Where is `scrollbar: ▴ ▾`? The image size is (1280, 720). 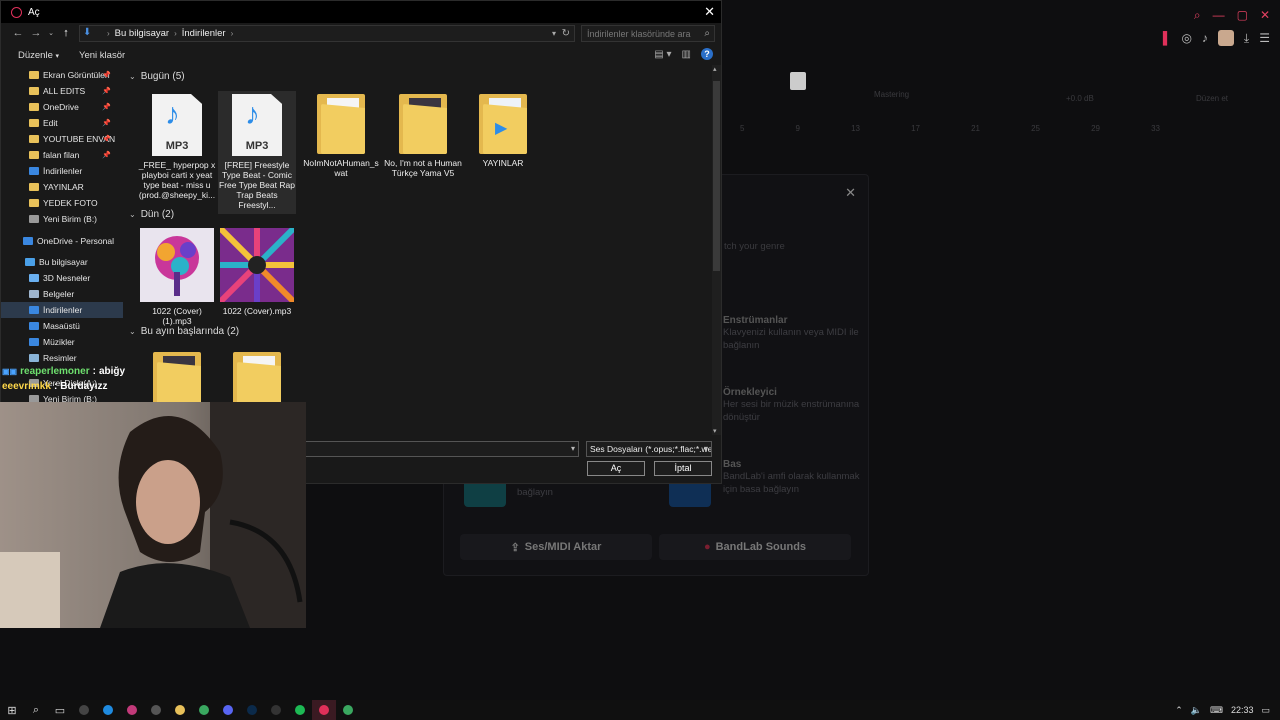 scrollbar: ▴ ▾ is located at coordinates (716, 250).